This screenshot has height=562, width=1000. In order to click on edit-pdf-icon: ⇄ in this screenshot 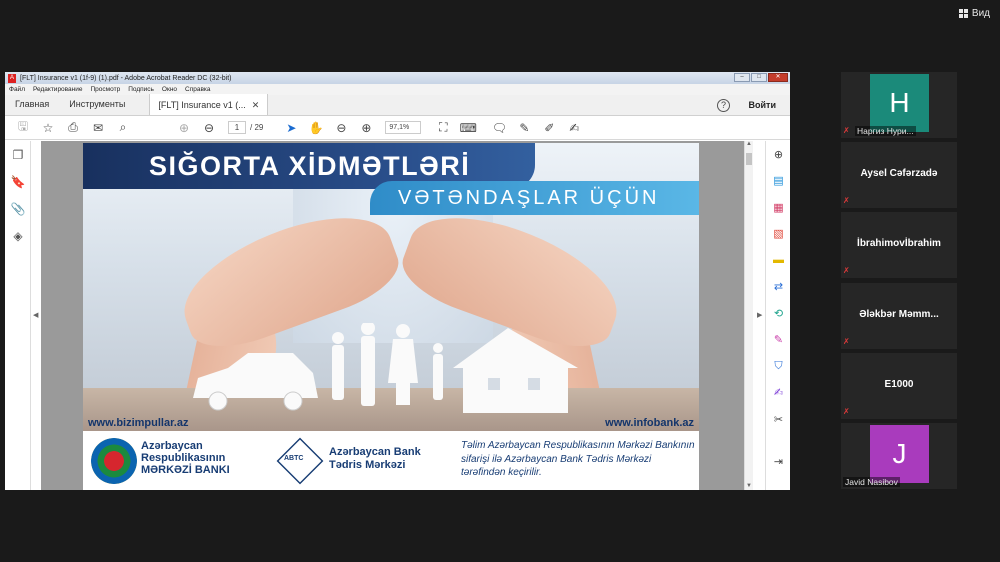, I will do `click(778, 287)`.